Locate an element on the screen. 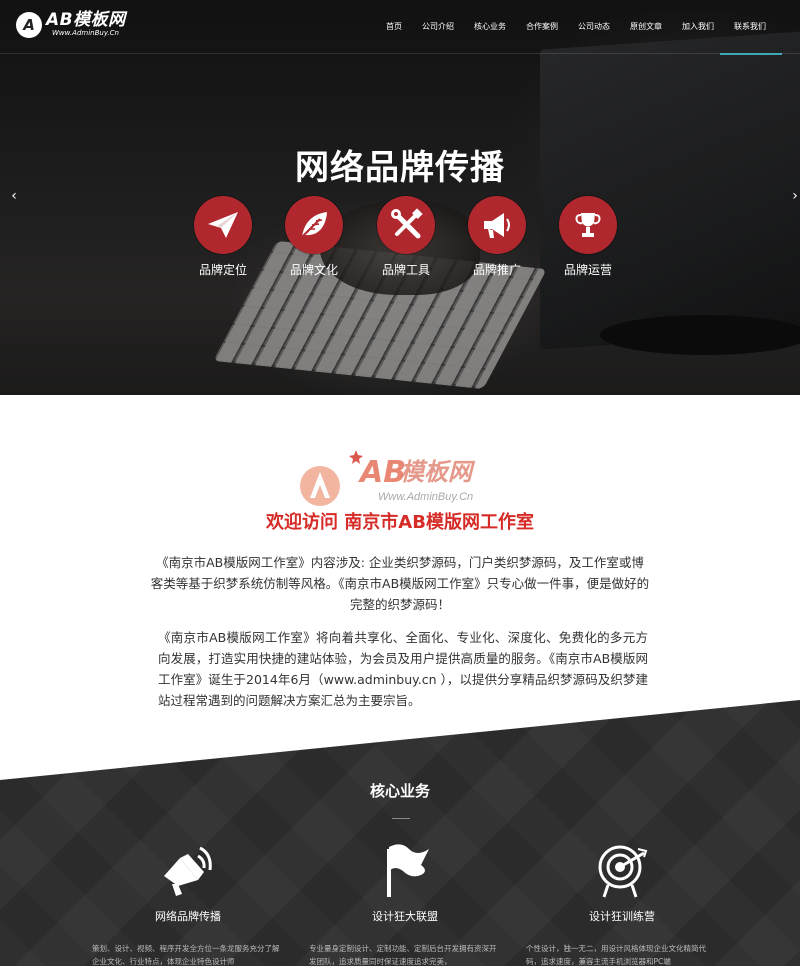 This screenshot has height=966, width=800. svg-text: AB is located at coordinates (382, 472).